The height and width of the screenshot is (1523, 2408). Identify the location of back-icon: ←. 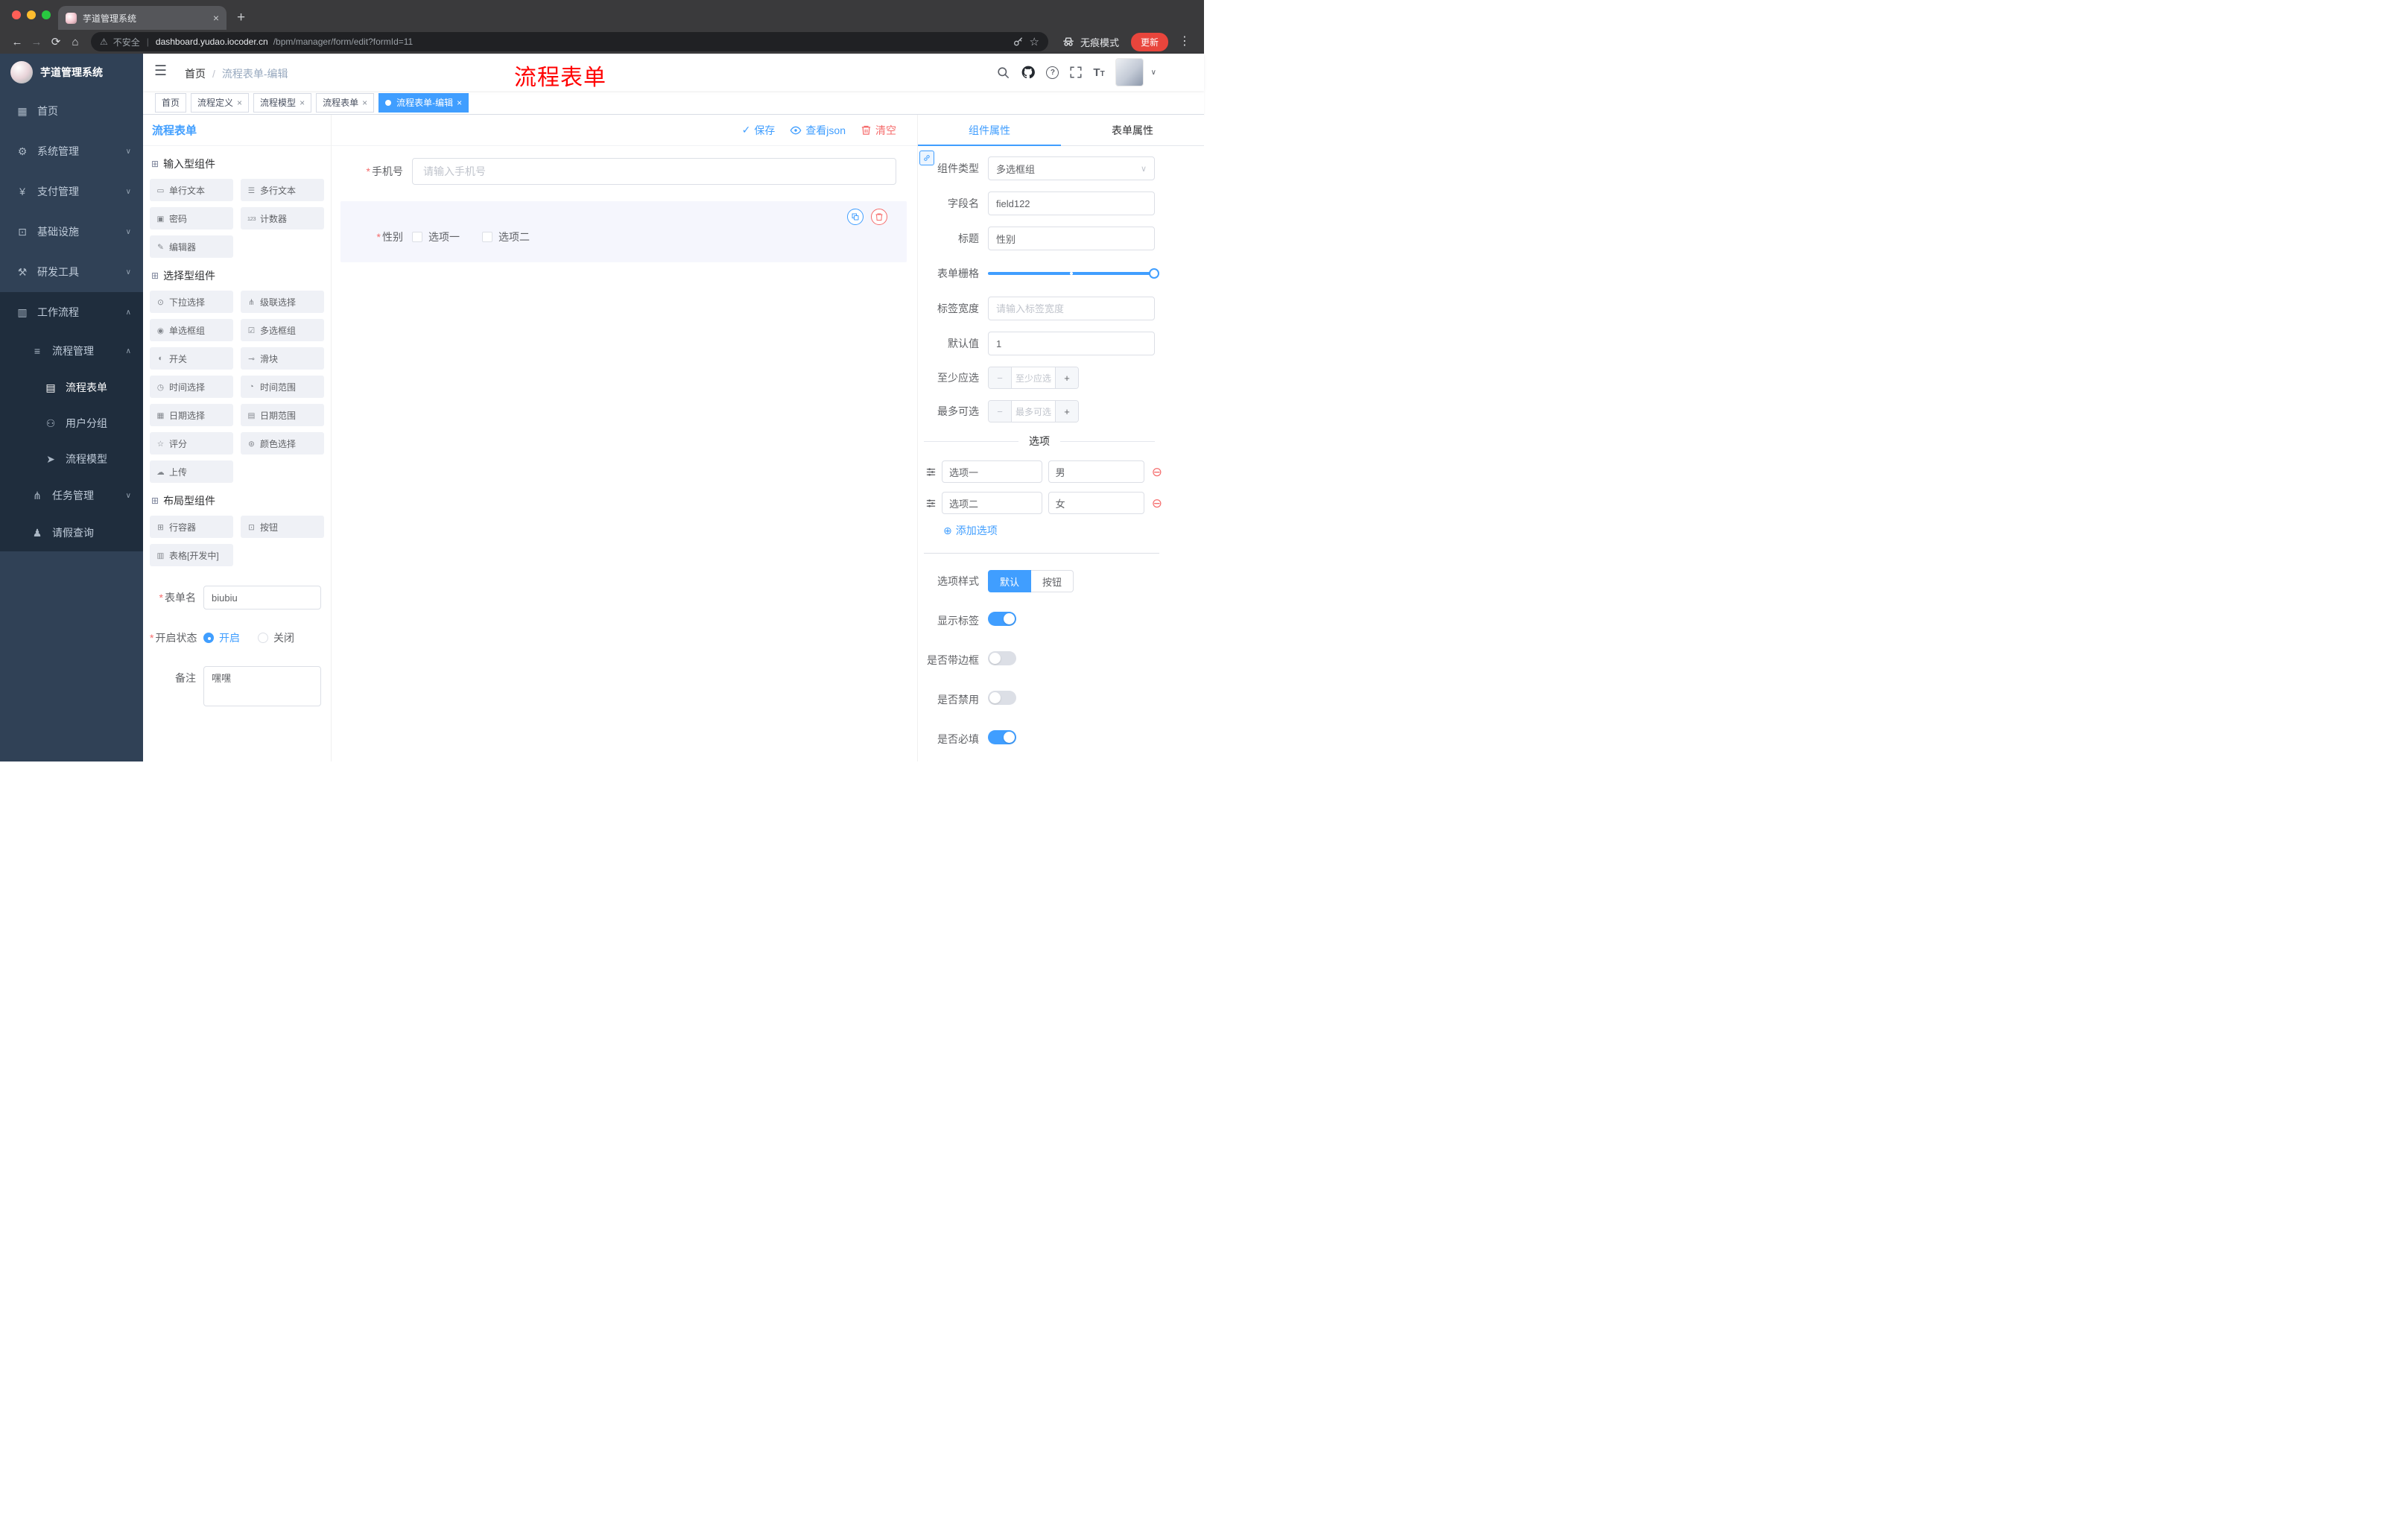
(17, 43).